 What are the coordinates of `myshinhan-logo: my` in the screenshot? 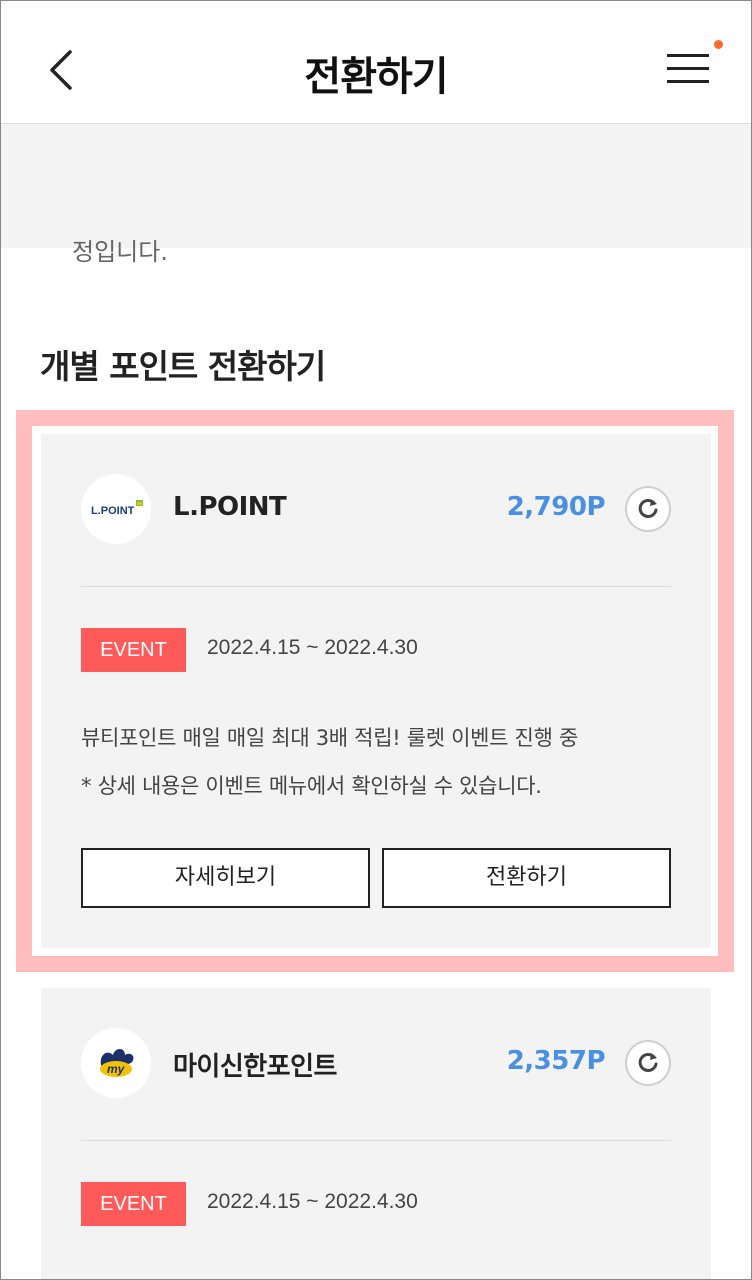 It's located at (116, 1063).